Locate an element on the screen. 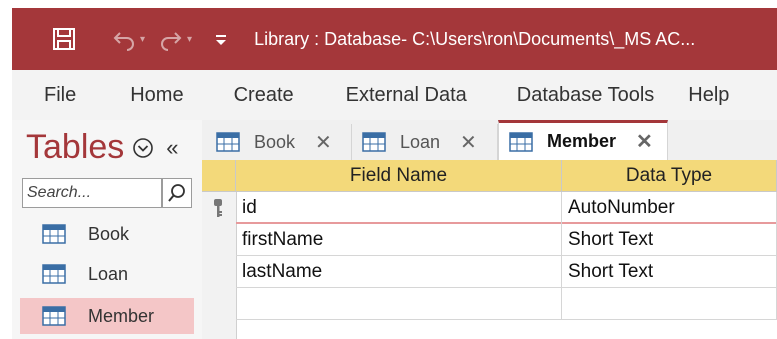 The height and width of the screenshot is (339, 777). doc-tab-label: Member is located at coordinates (582, 141).